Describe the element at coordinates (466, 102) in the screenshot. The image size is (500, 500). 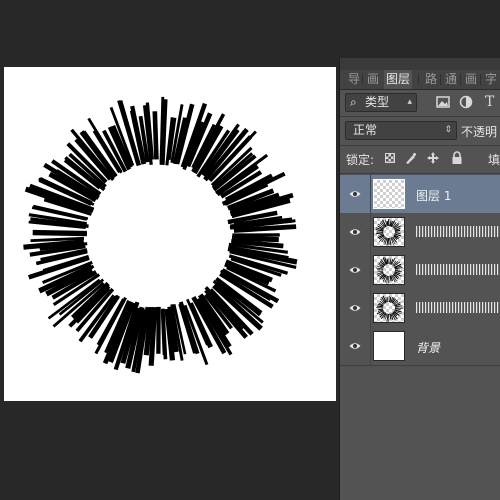
I see `adjustment-icon` at that location.